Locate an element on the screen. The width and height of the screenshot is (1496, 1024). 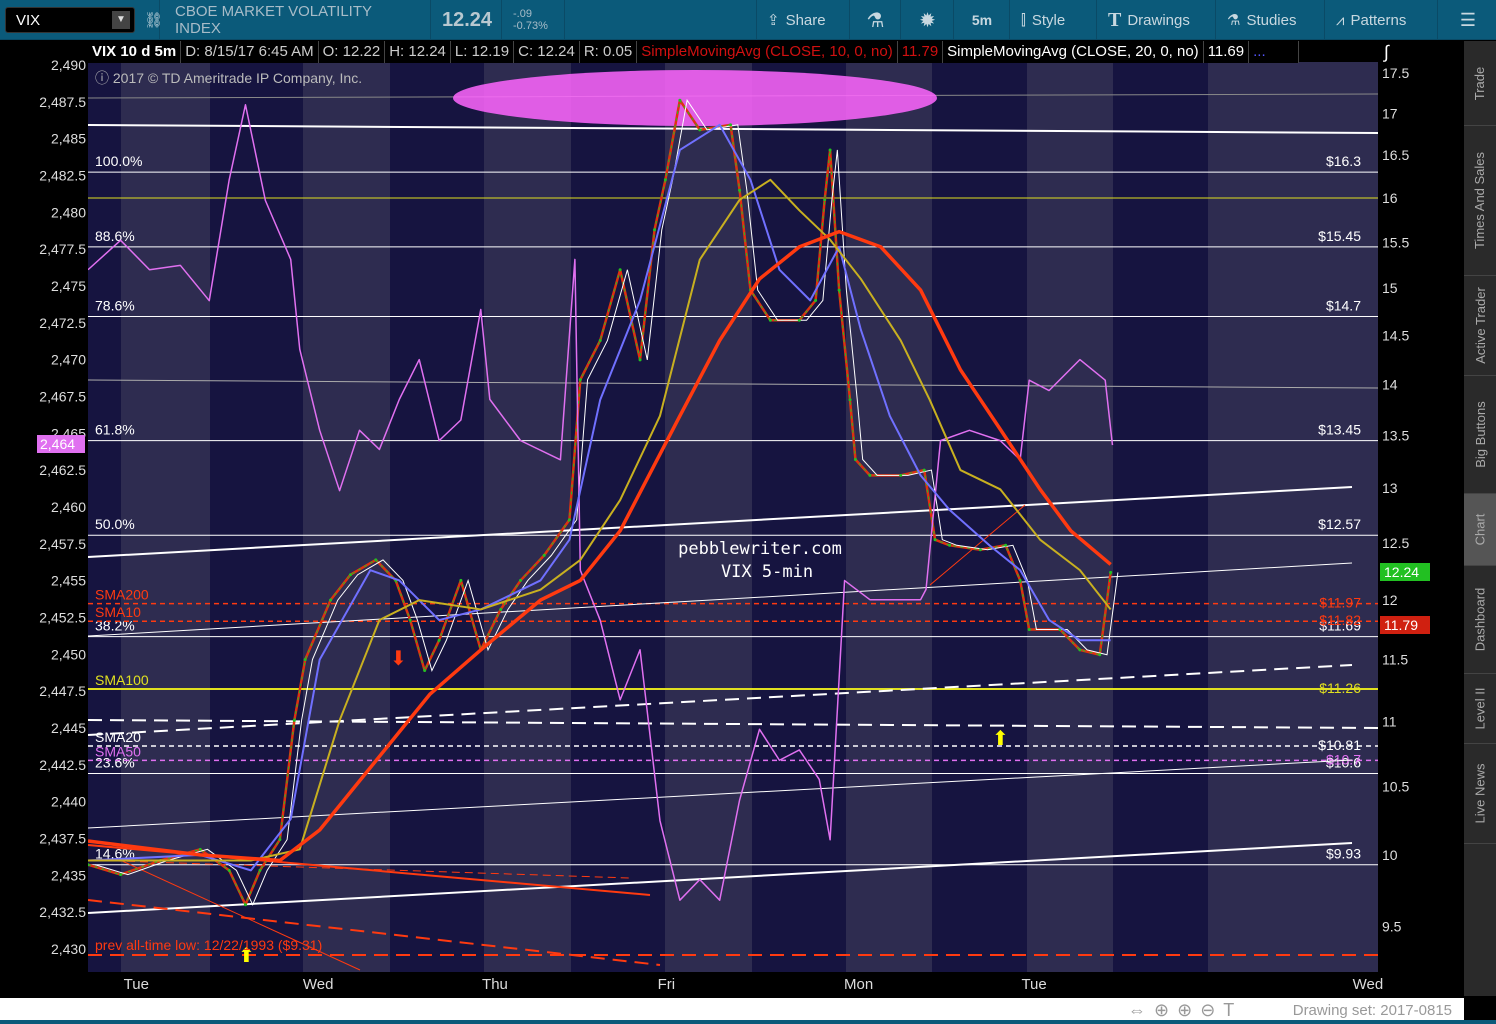
tab-big-buttons: Big Buttons is located at coordinates (1480, 435).